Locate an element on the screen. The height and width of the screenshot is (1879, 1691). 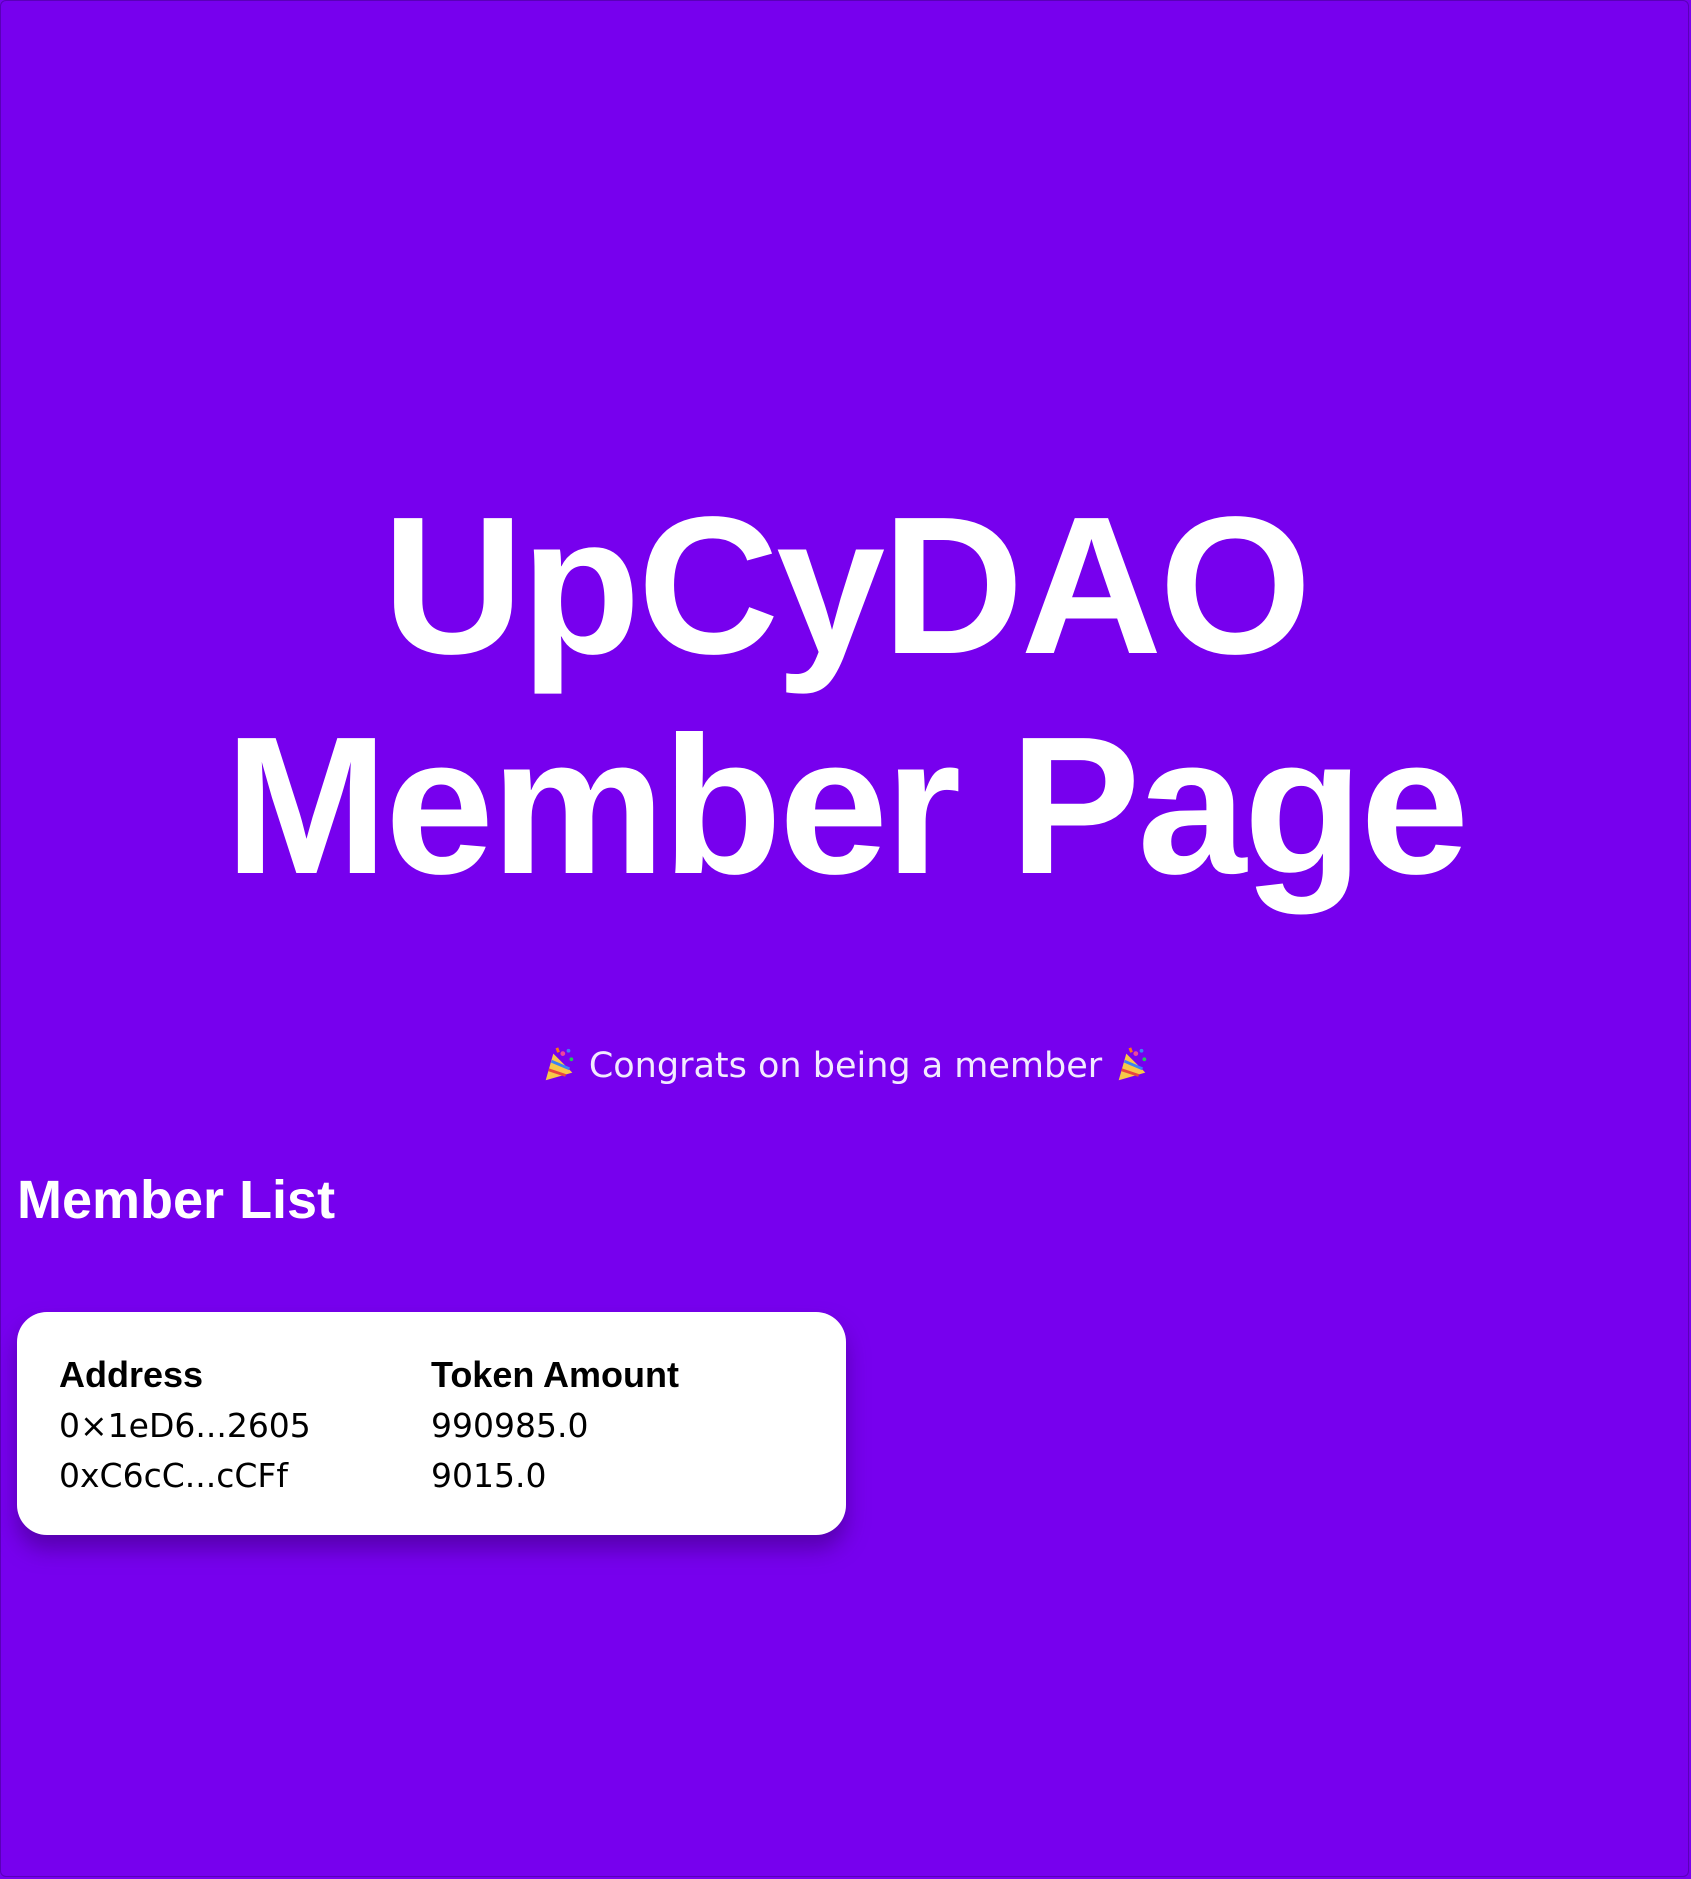
congrats-text: Congrats on being a member is located at coordinates (845, 1066).